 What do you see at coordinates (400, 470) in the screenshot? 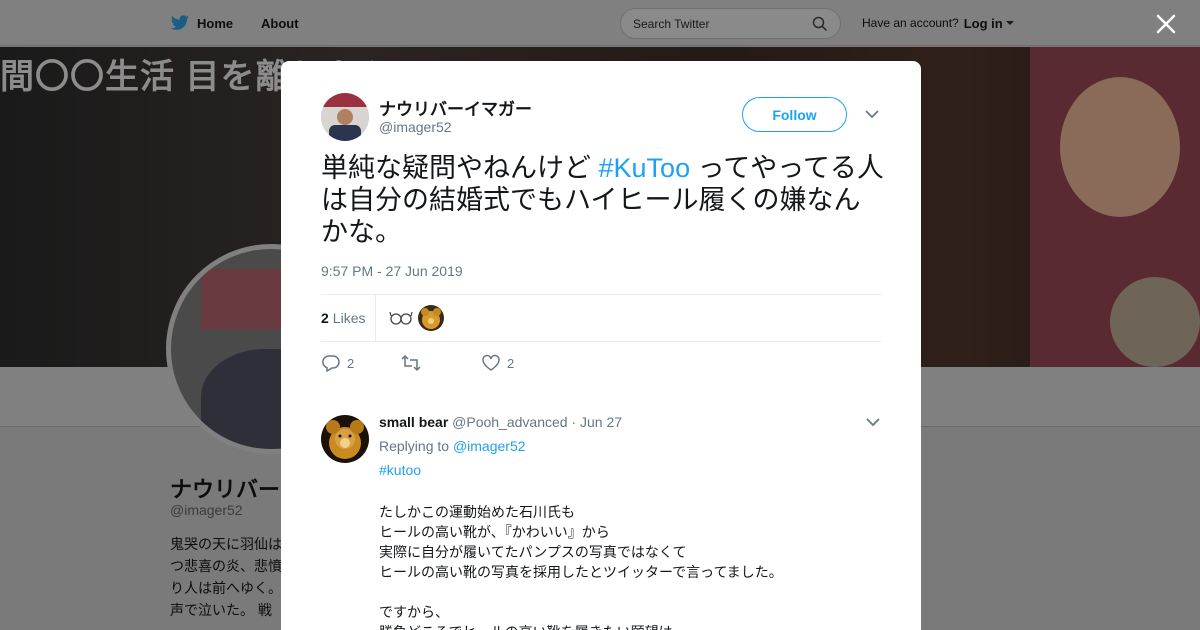
I see `reply-hashtag-link: #kutoo` at bounding box center [400, 470].